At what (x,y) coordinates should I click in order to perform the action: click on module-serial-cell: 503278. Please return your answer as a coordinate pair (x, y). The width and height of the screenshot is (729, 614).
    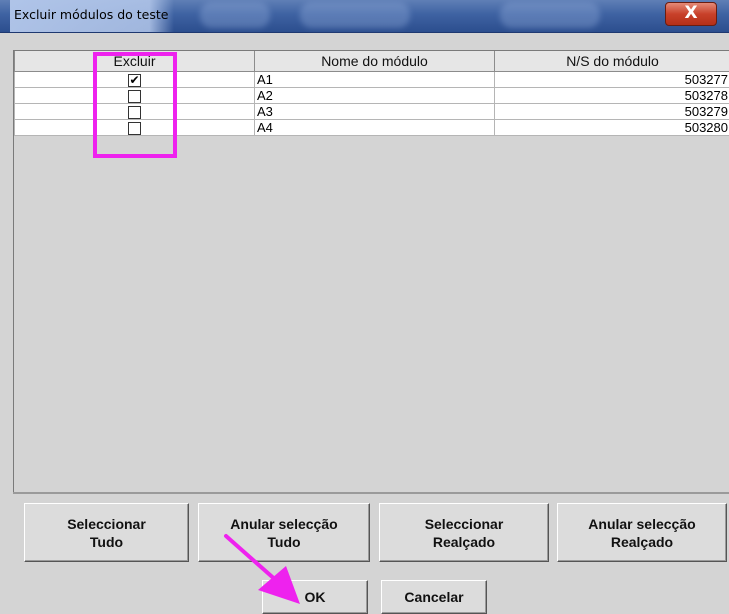
    Looking at the image, I should click on (611, 96).